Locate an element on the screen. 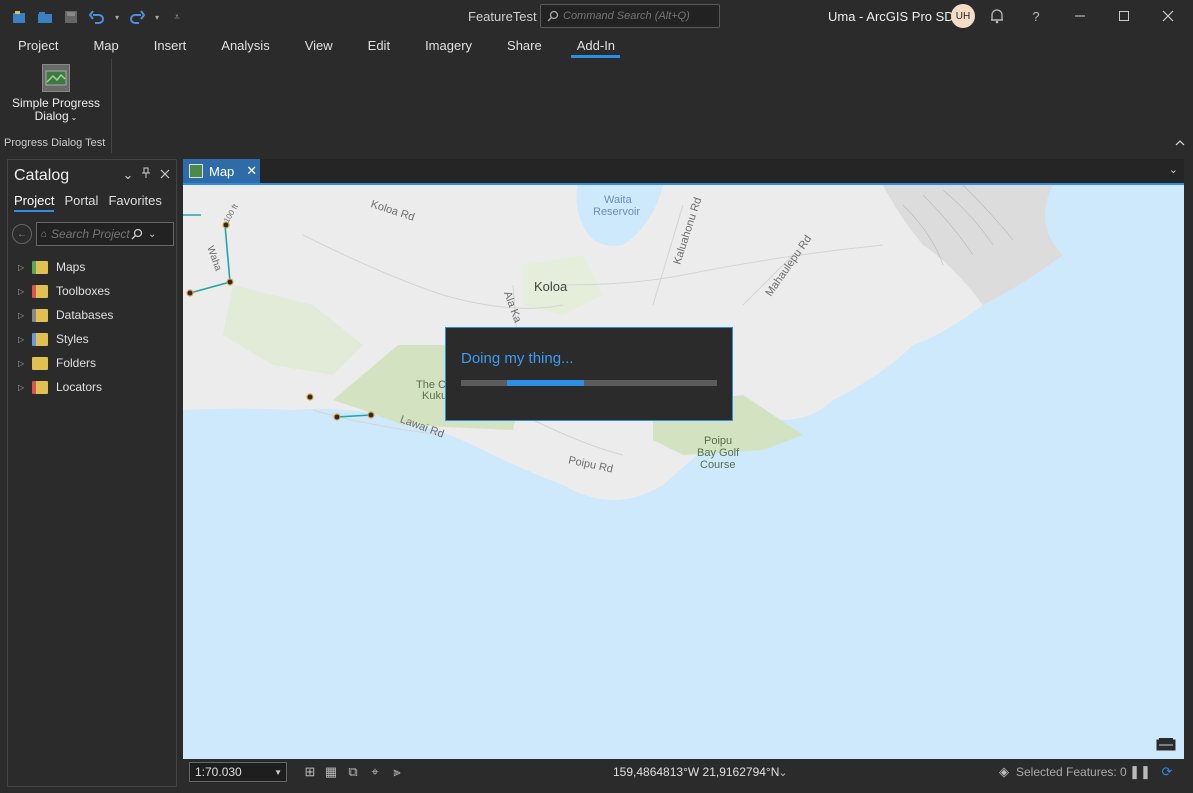 The width and height of the screenshot is (1193, 793). tab-analysis: Analysis is located at coordinates (244, 46).